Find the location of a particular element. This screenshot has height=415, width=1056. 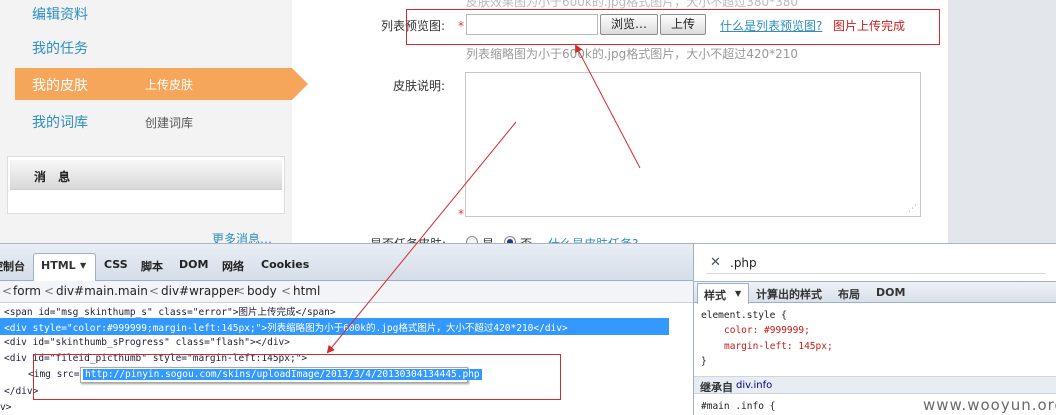

tab-html: HTML ▼ is located at coordinates (64, 267).